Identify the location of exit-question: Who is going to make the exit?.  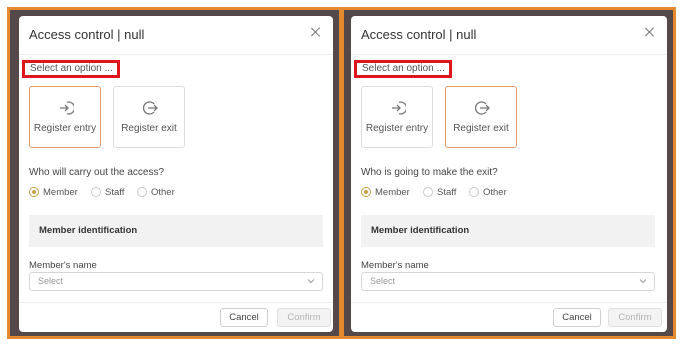
(429, 172).